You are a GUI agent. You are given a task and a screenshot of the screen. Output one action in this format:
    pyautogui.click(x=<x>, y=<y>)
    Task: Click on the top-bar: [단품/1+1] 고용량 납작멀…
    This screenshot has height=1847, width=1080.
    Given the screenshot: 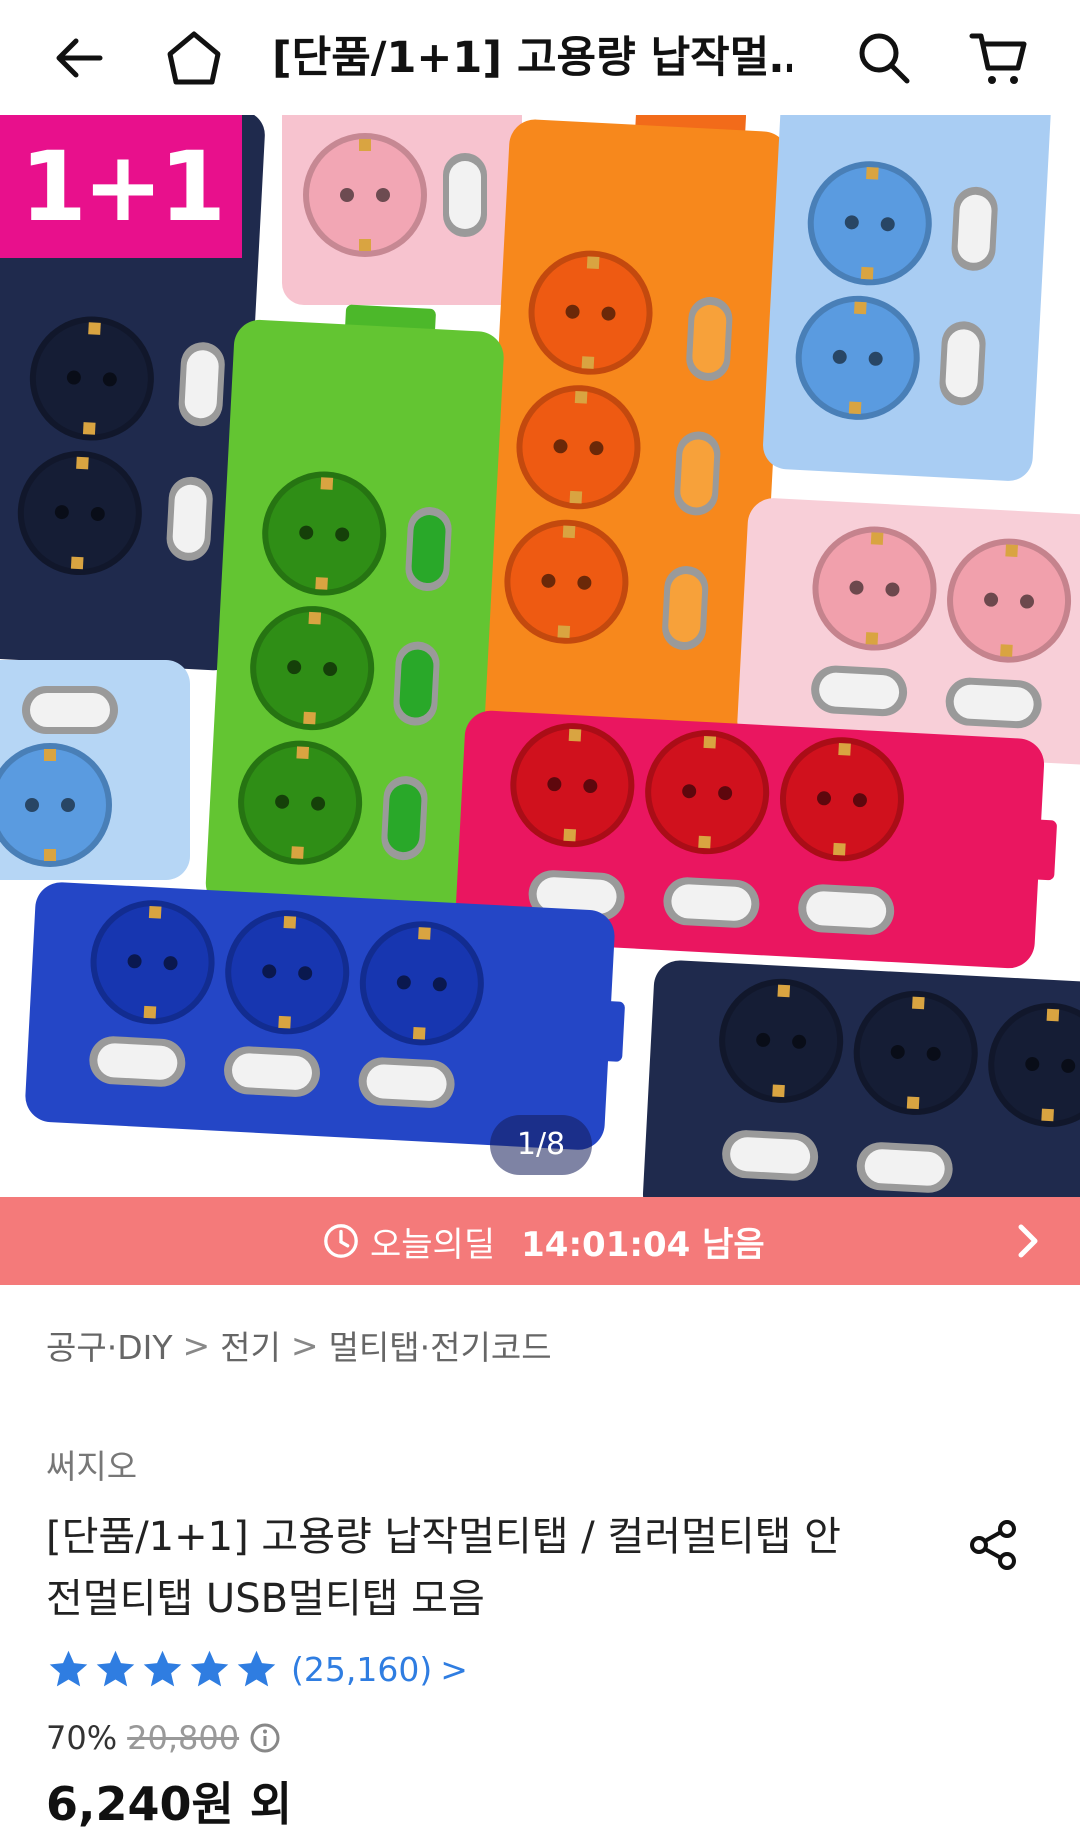 What is the action you would take?
    pyautogui.click(x=540, y=57)
    